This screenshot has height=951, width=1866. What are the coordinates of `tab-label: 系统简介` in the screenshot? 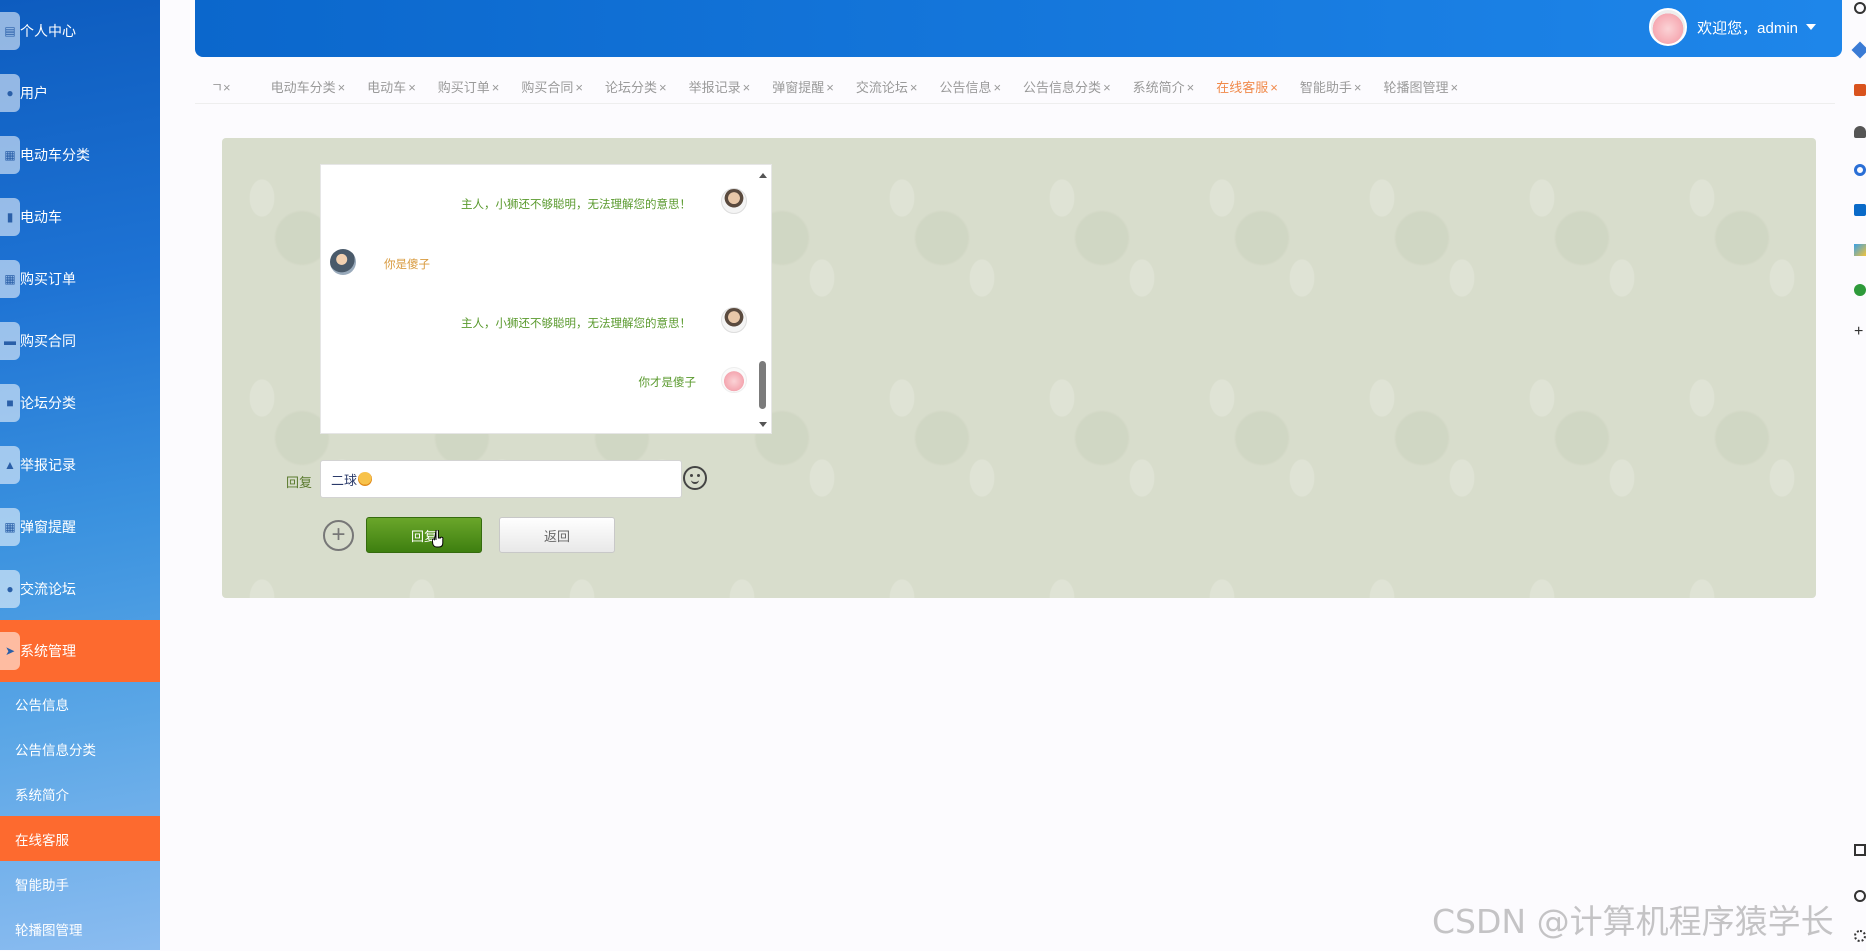 It's located at (1158, 87).